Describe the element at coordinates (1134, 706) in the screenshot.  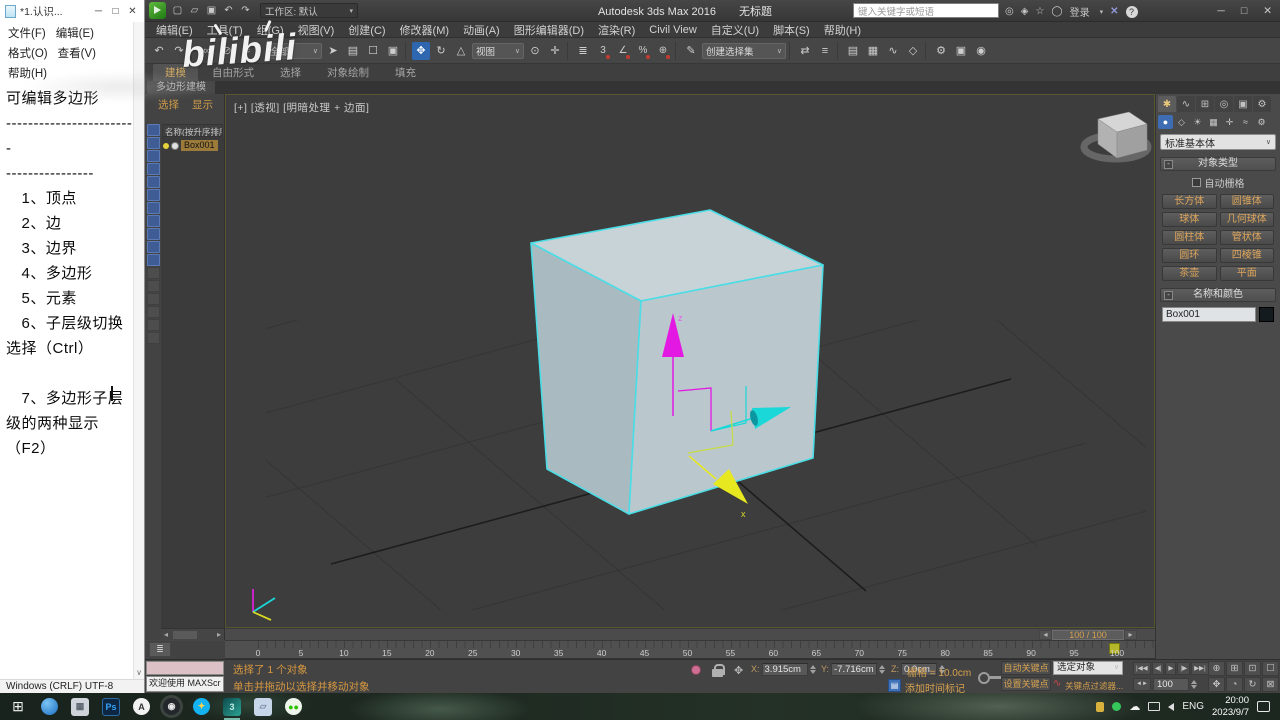
I see `tray-cloud-icon: ☁` at that location.